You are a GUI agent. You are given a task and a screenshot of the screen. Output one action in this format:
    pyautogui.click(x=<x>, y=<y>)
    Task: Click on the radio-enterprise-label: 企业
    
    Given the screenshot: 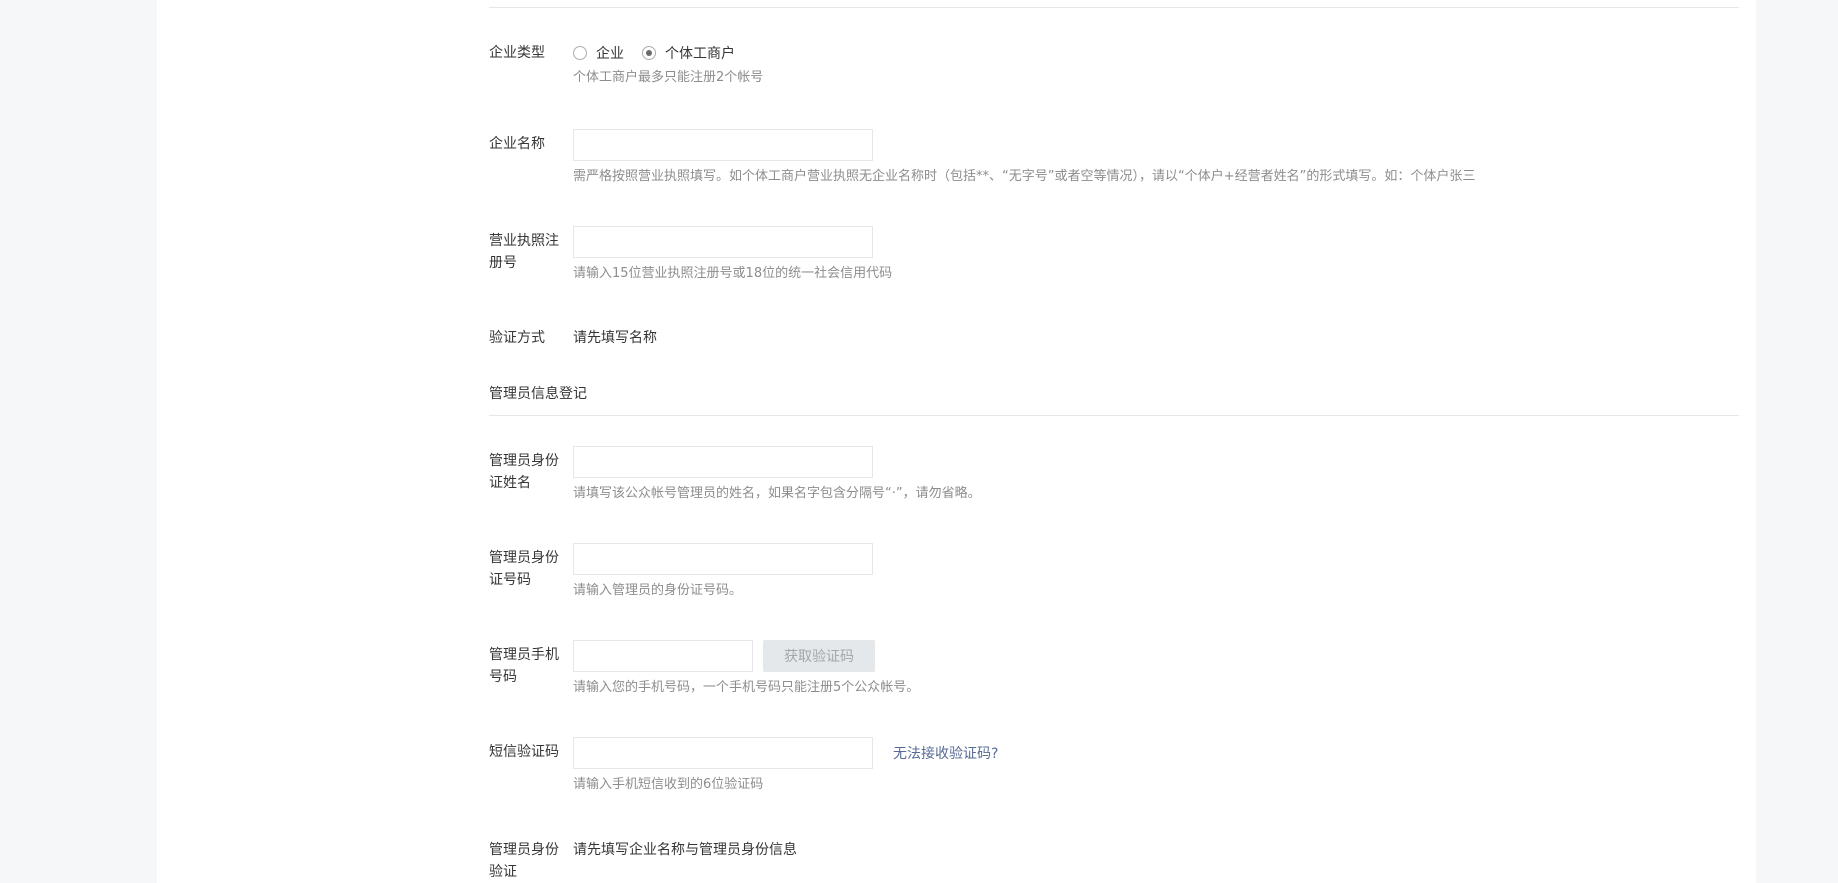 What is the action you would take?
    pyautogui.click(x=610, y=54)
    